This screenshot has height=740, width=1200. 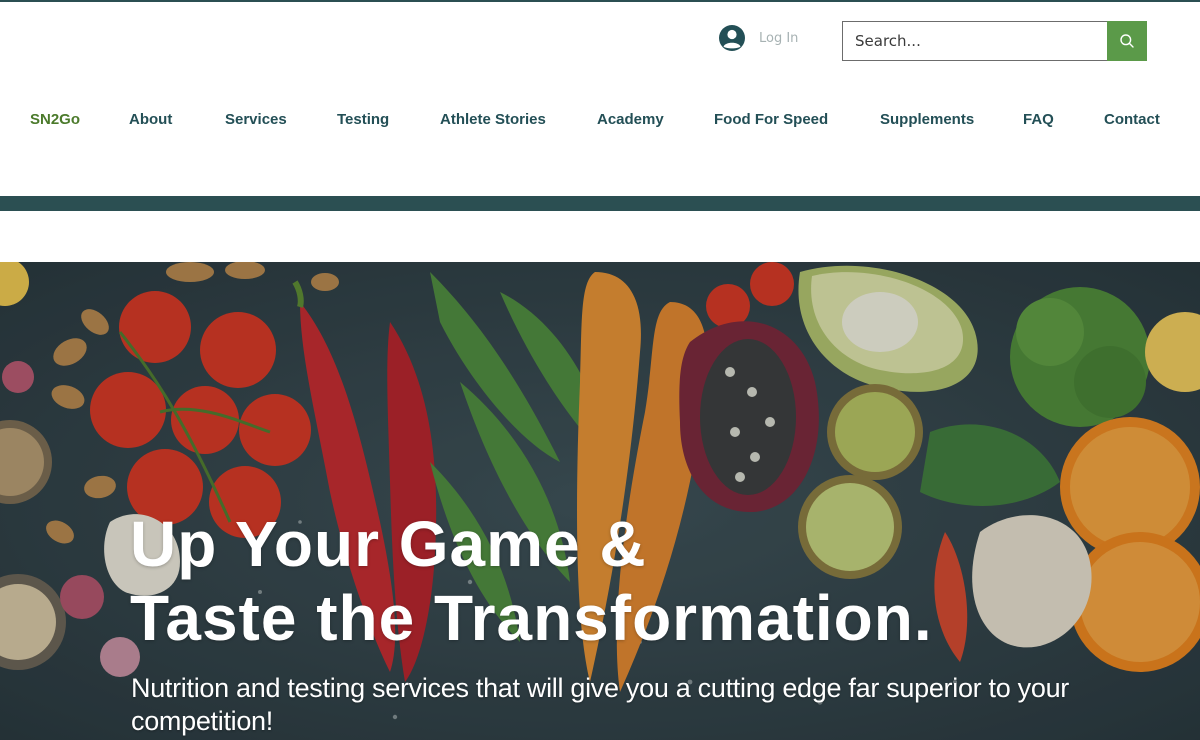 I want to click on hero-headline-line-1: Up Your Game &, so click(x=388, y=544).